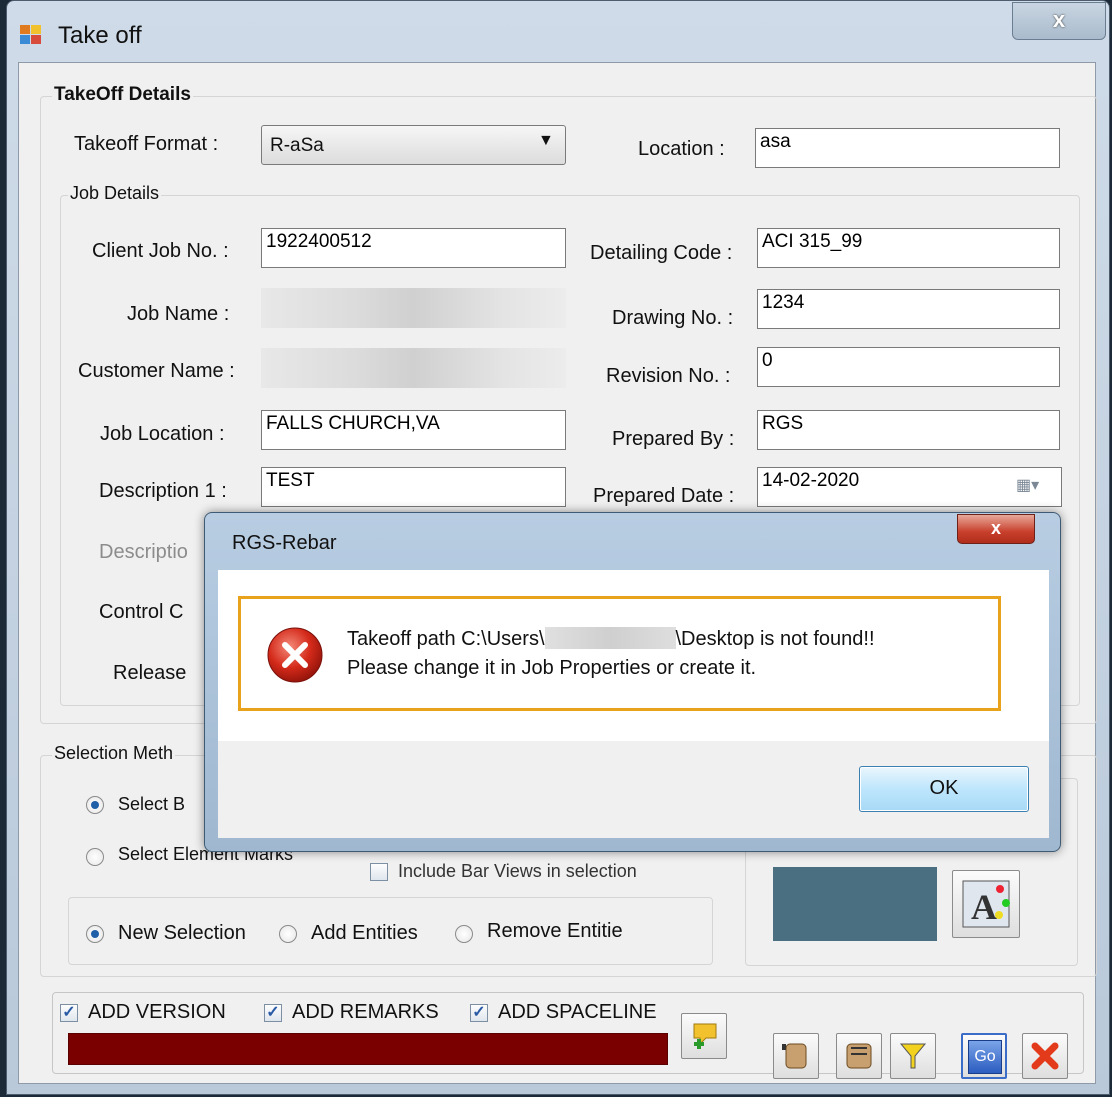  I want to click on text-style-icon: A, so click(986, 904).